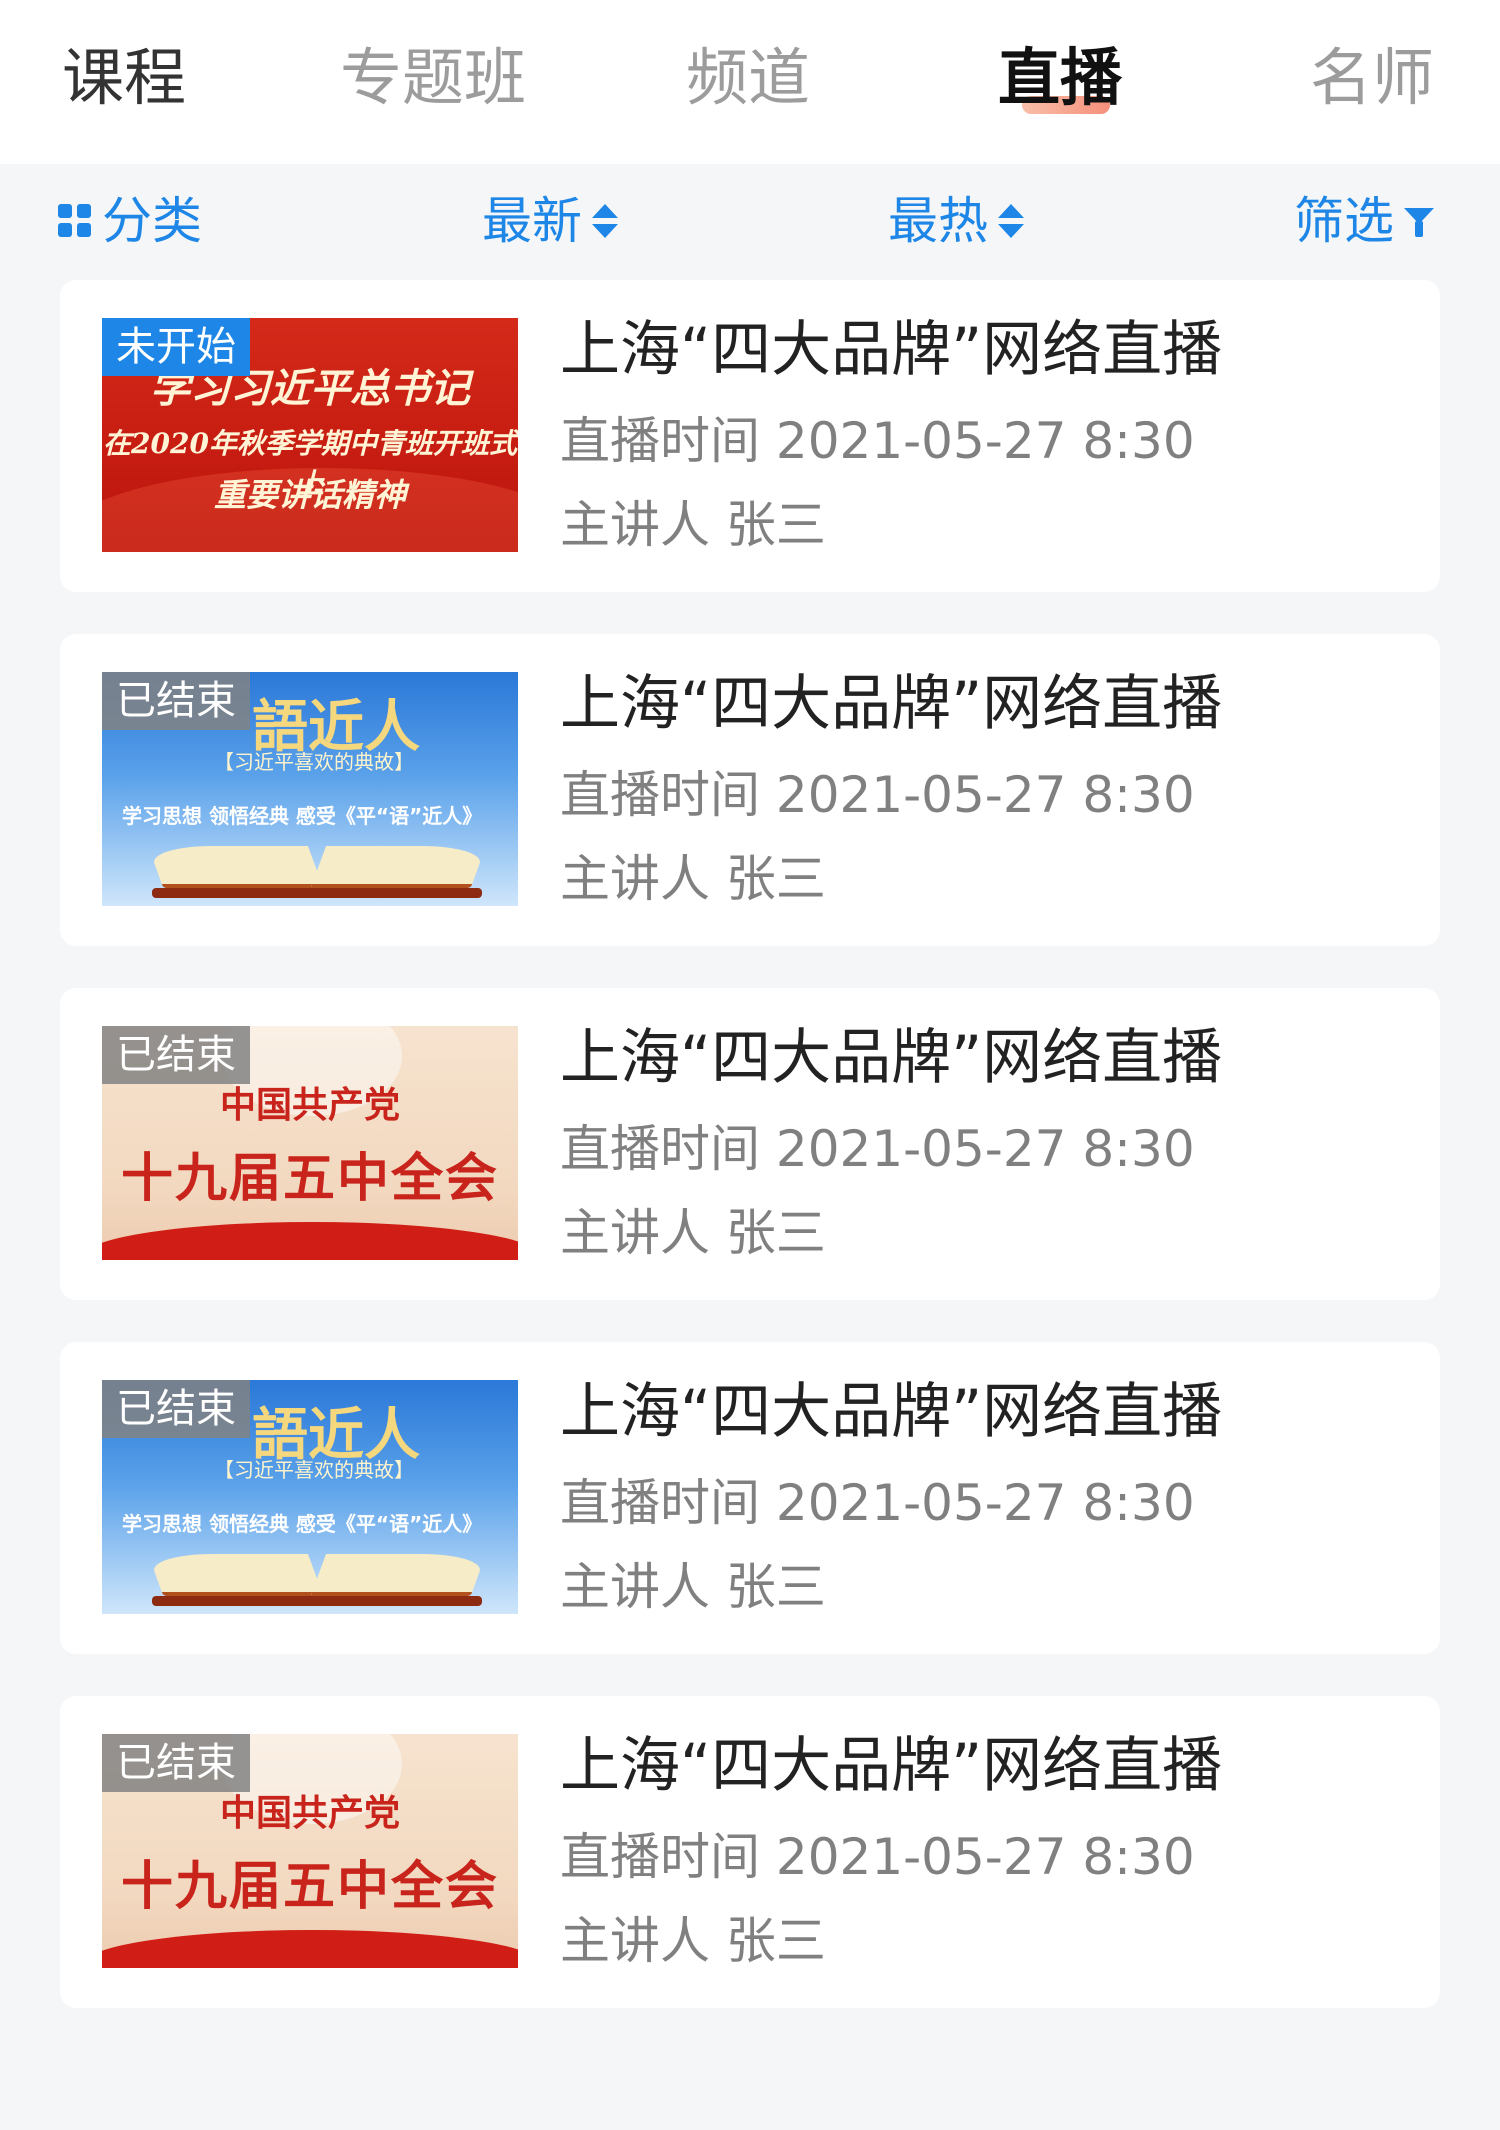 The width and height of the screenshot is (1500, 2130). What do you see at coordinates (75, 221) in the screenshot?
I see `grid-icon` at bounding box center [75, 221].